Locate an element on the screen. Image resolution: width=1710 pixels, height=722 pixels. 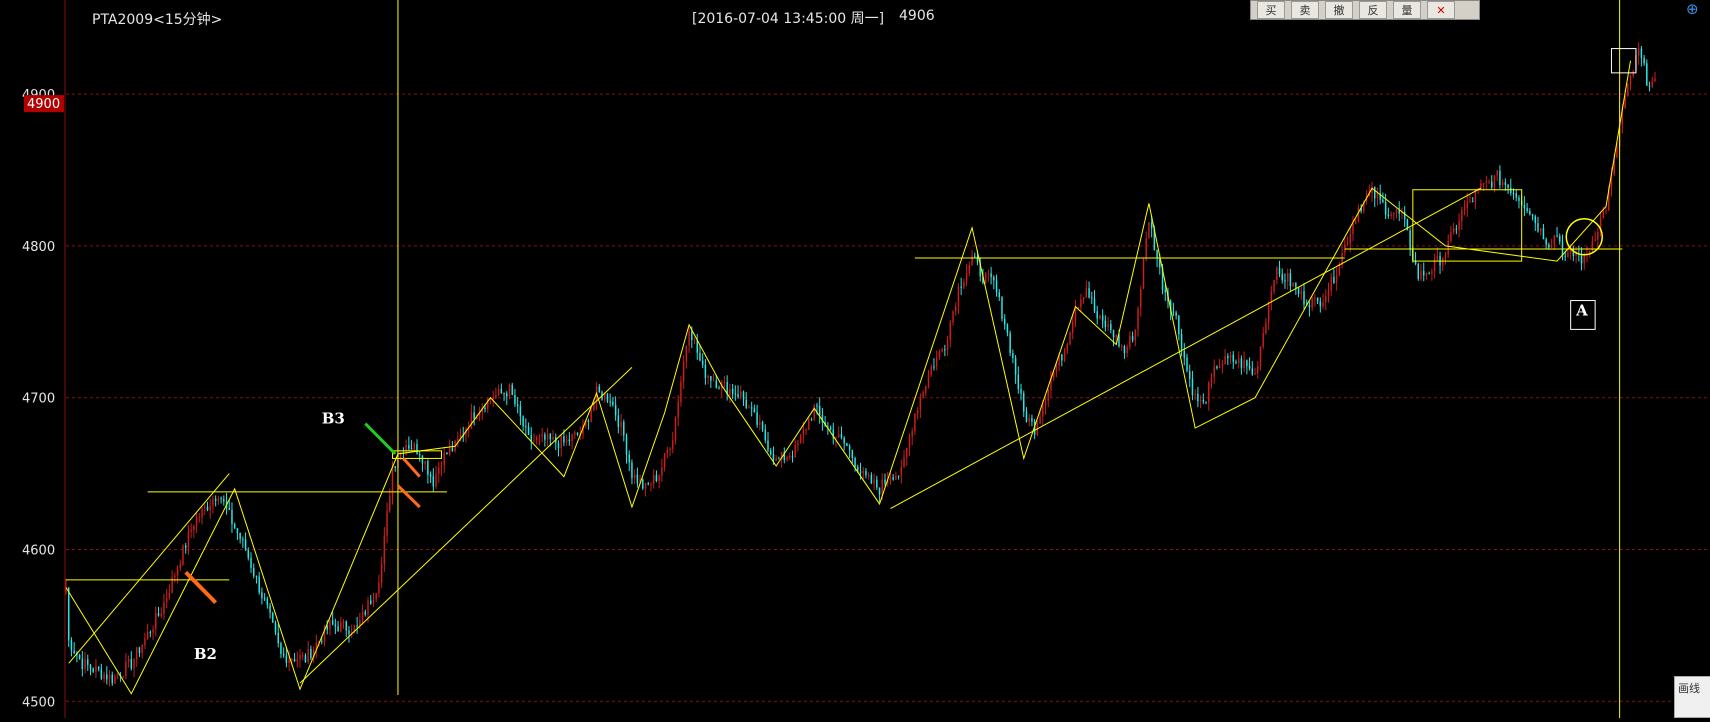
volume-button: 量 is located at coordinates (1407, 10).